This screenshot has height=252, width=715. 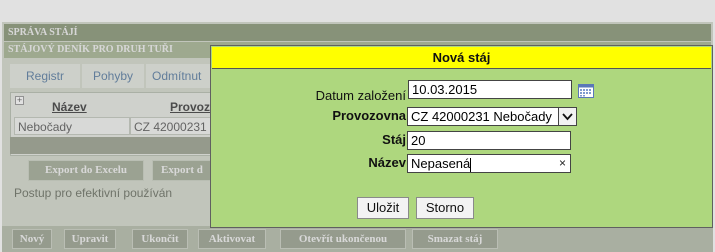 What do you see at coordinates (461, 58) in the screenshot?
I see `dialog-title: Nová stáj` at bounding box center [461, 58].